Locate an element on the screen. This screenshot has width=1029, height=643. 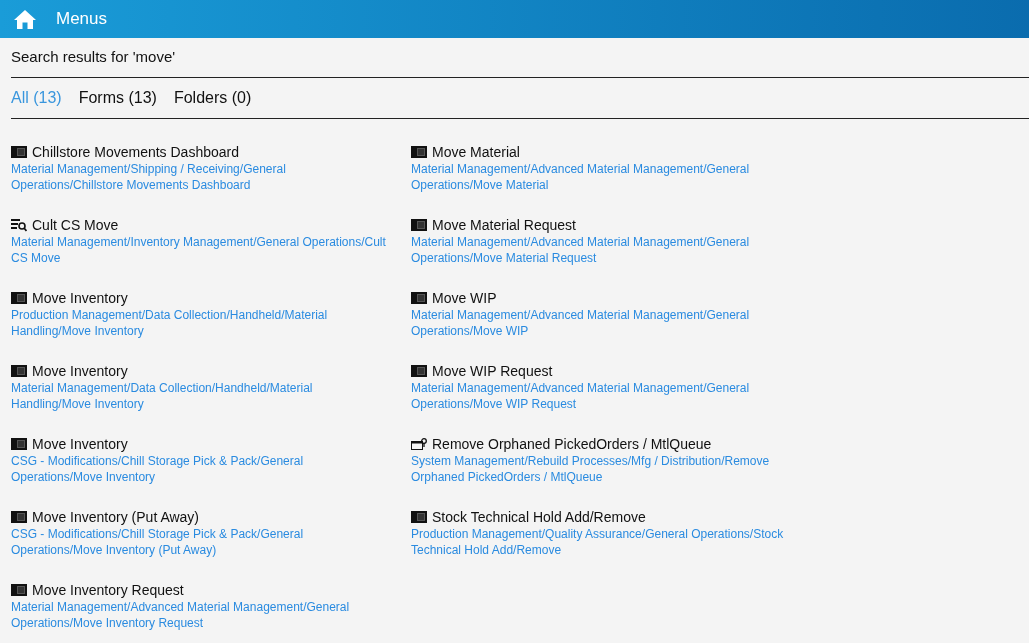
result-title: Move Inventory Request is located at coordinates (108, 590).